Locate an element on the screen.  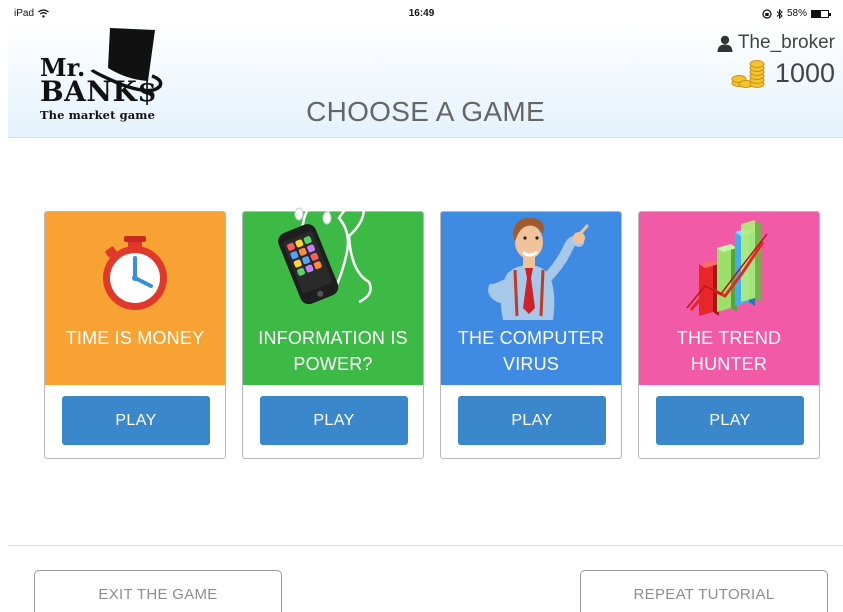
game-title-line1: THE COMPUTER is located at coordinates (531, 338).